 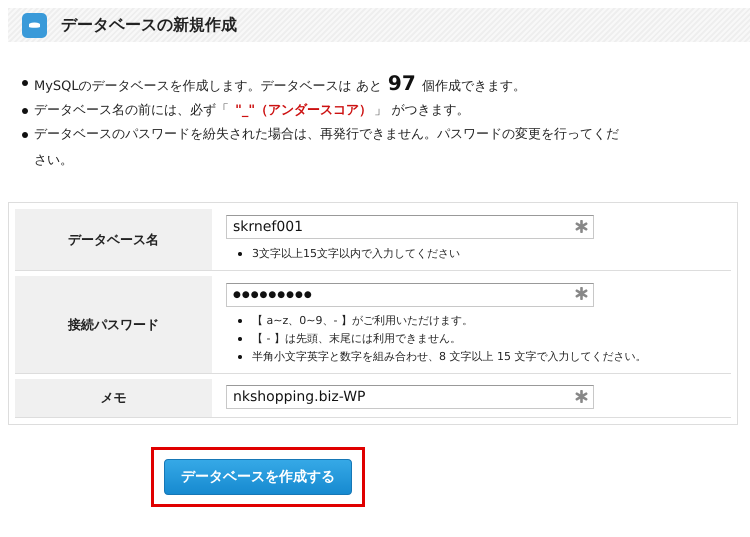 What do you see at coordinates (410, 227) in the screenshot?
I see `input-field: skrnef001` at bounding box center [410, 227].